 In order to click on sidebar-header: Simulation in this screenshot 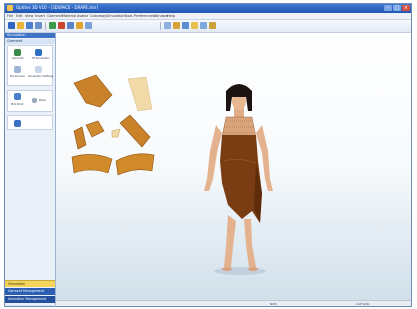, I will do `click(30, 35)`.